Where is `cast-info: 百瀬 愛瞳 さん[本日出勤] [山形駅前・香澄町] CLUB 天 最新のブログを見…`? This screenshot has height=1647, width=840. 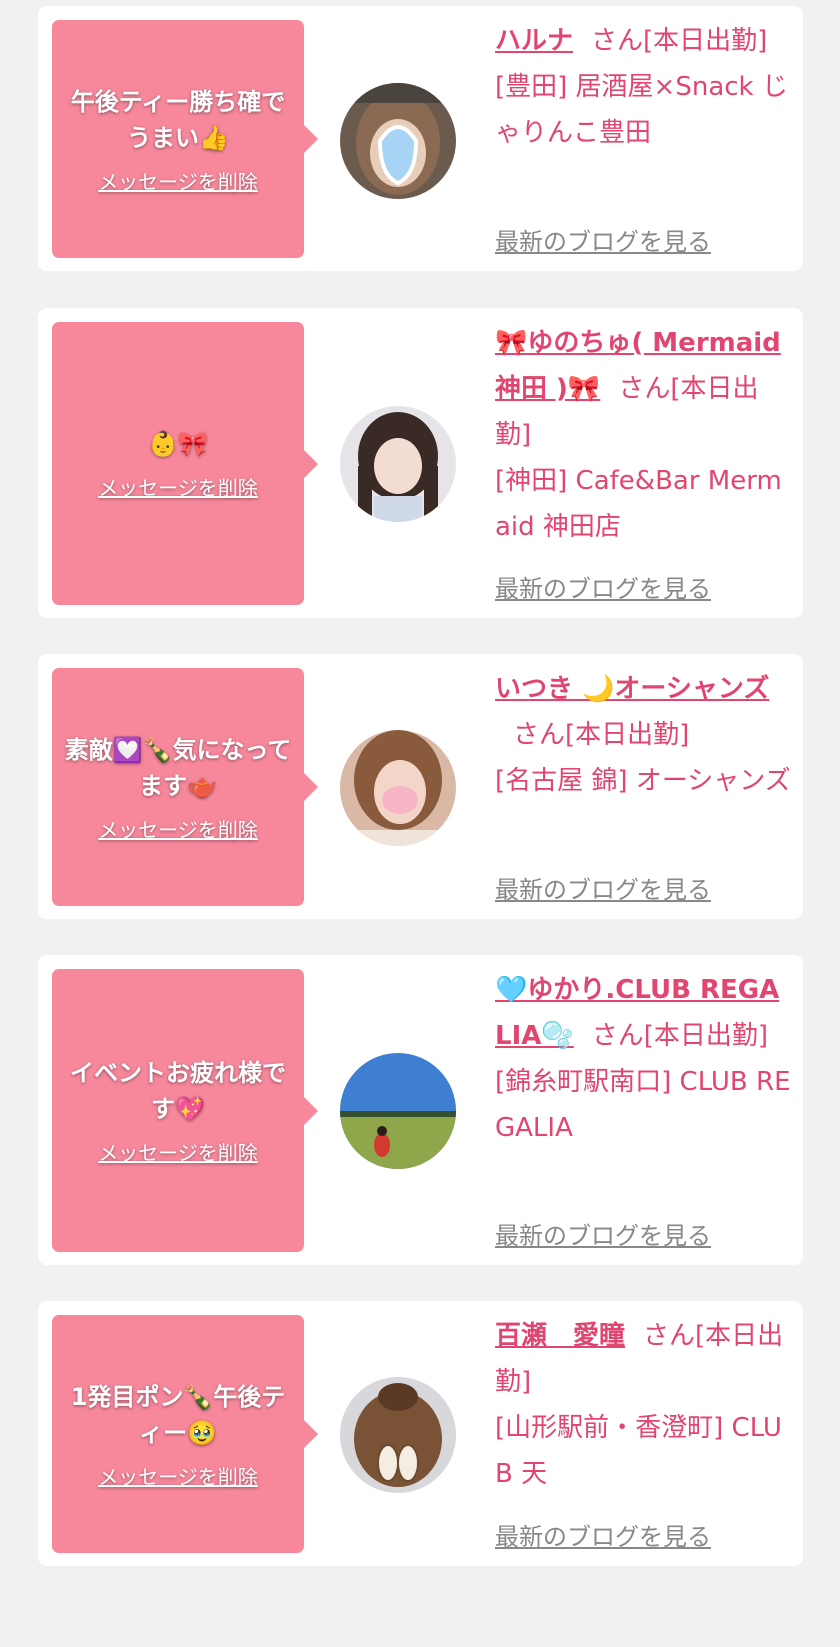
cast-info: 百瀬 愛瞳 さん[本日出勤] [山形駅前・香澄町] CLUB 天 最新のブログを見… is located at coordinates (643, 1432).